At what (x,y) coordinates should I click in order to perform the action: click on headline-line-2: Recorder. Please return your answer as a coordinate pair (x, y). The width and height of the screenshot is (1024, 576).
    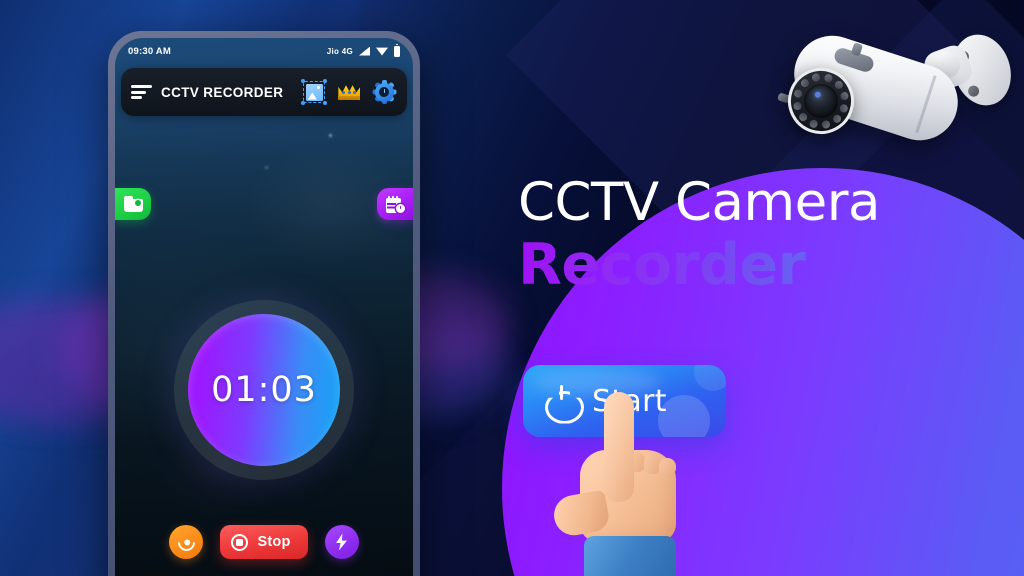
    Looking at the image, I should click on (753, 265).